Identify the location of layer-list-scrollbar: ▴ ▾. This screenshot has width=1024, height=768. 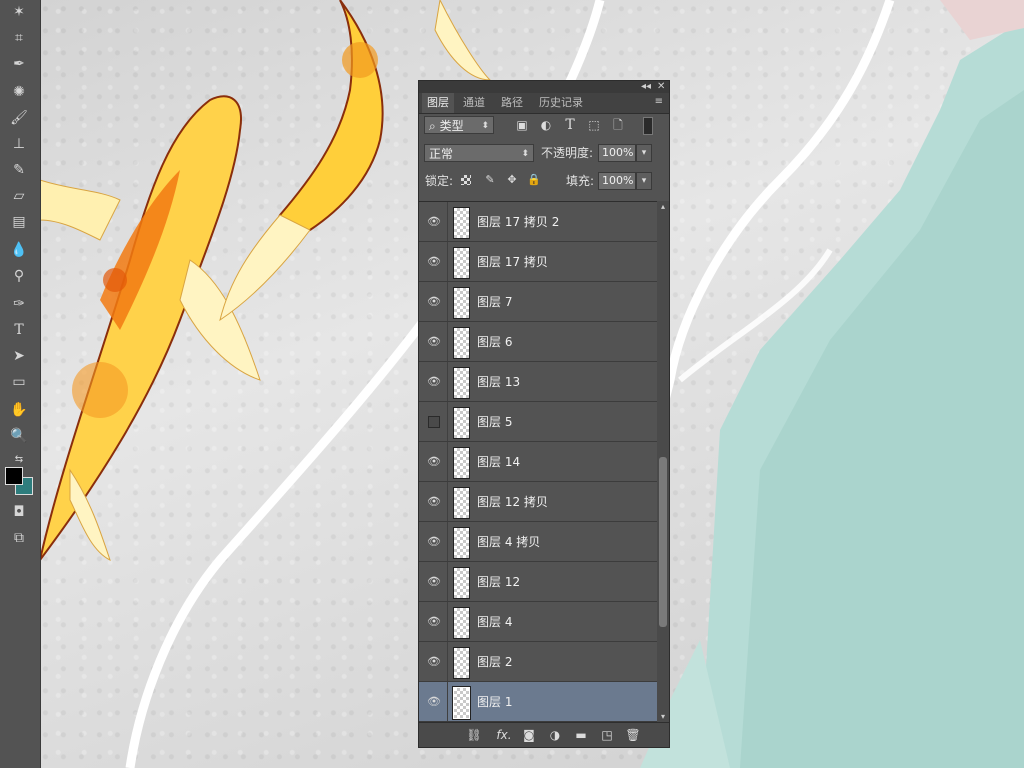
(663, 462).